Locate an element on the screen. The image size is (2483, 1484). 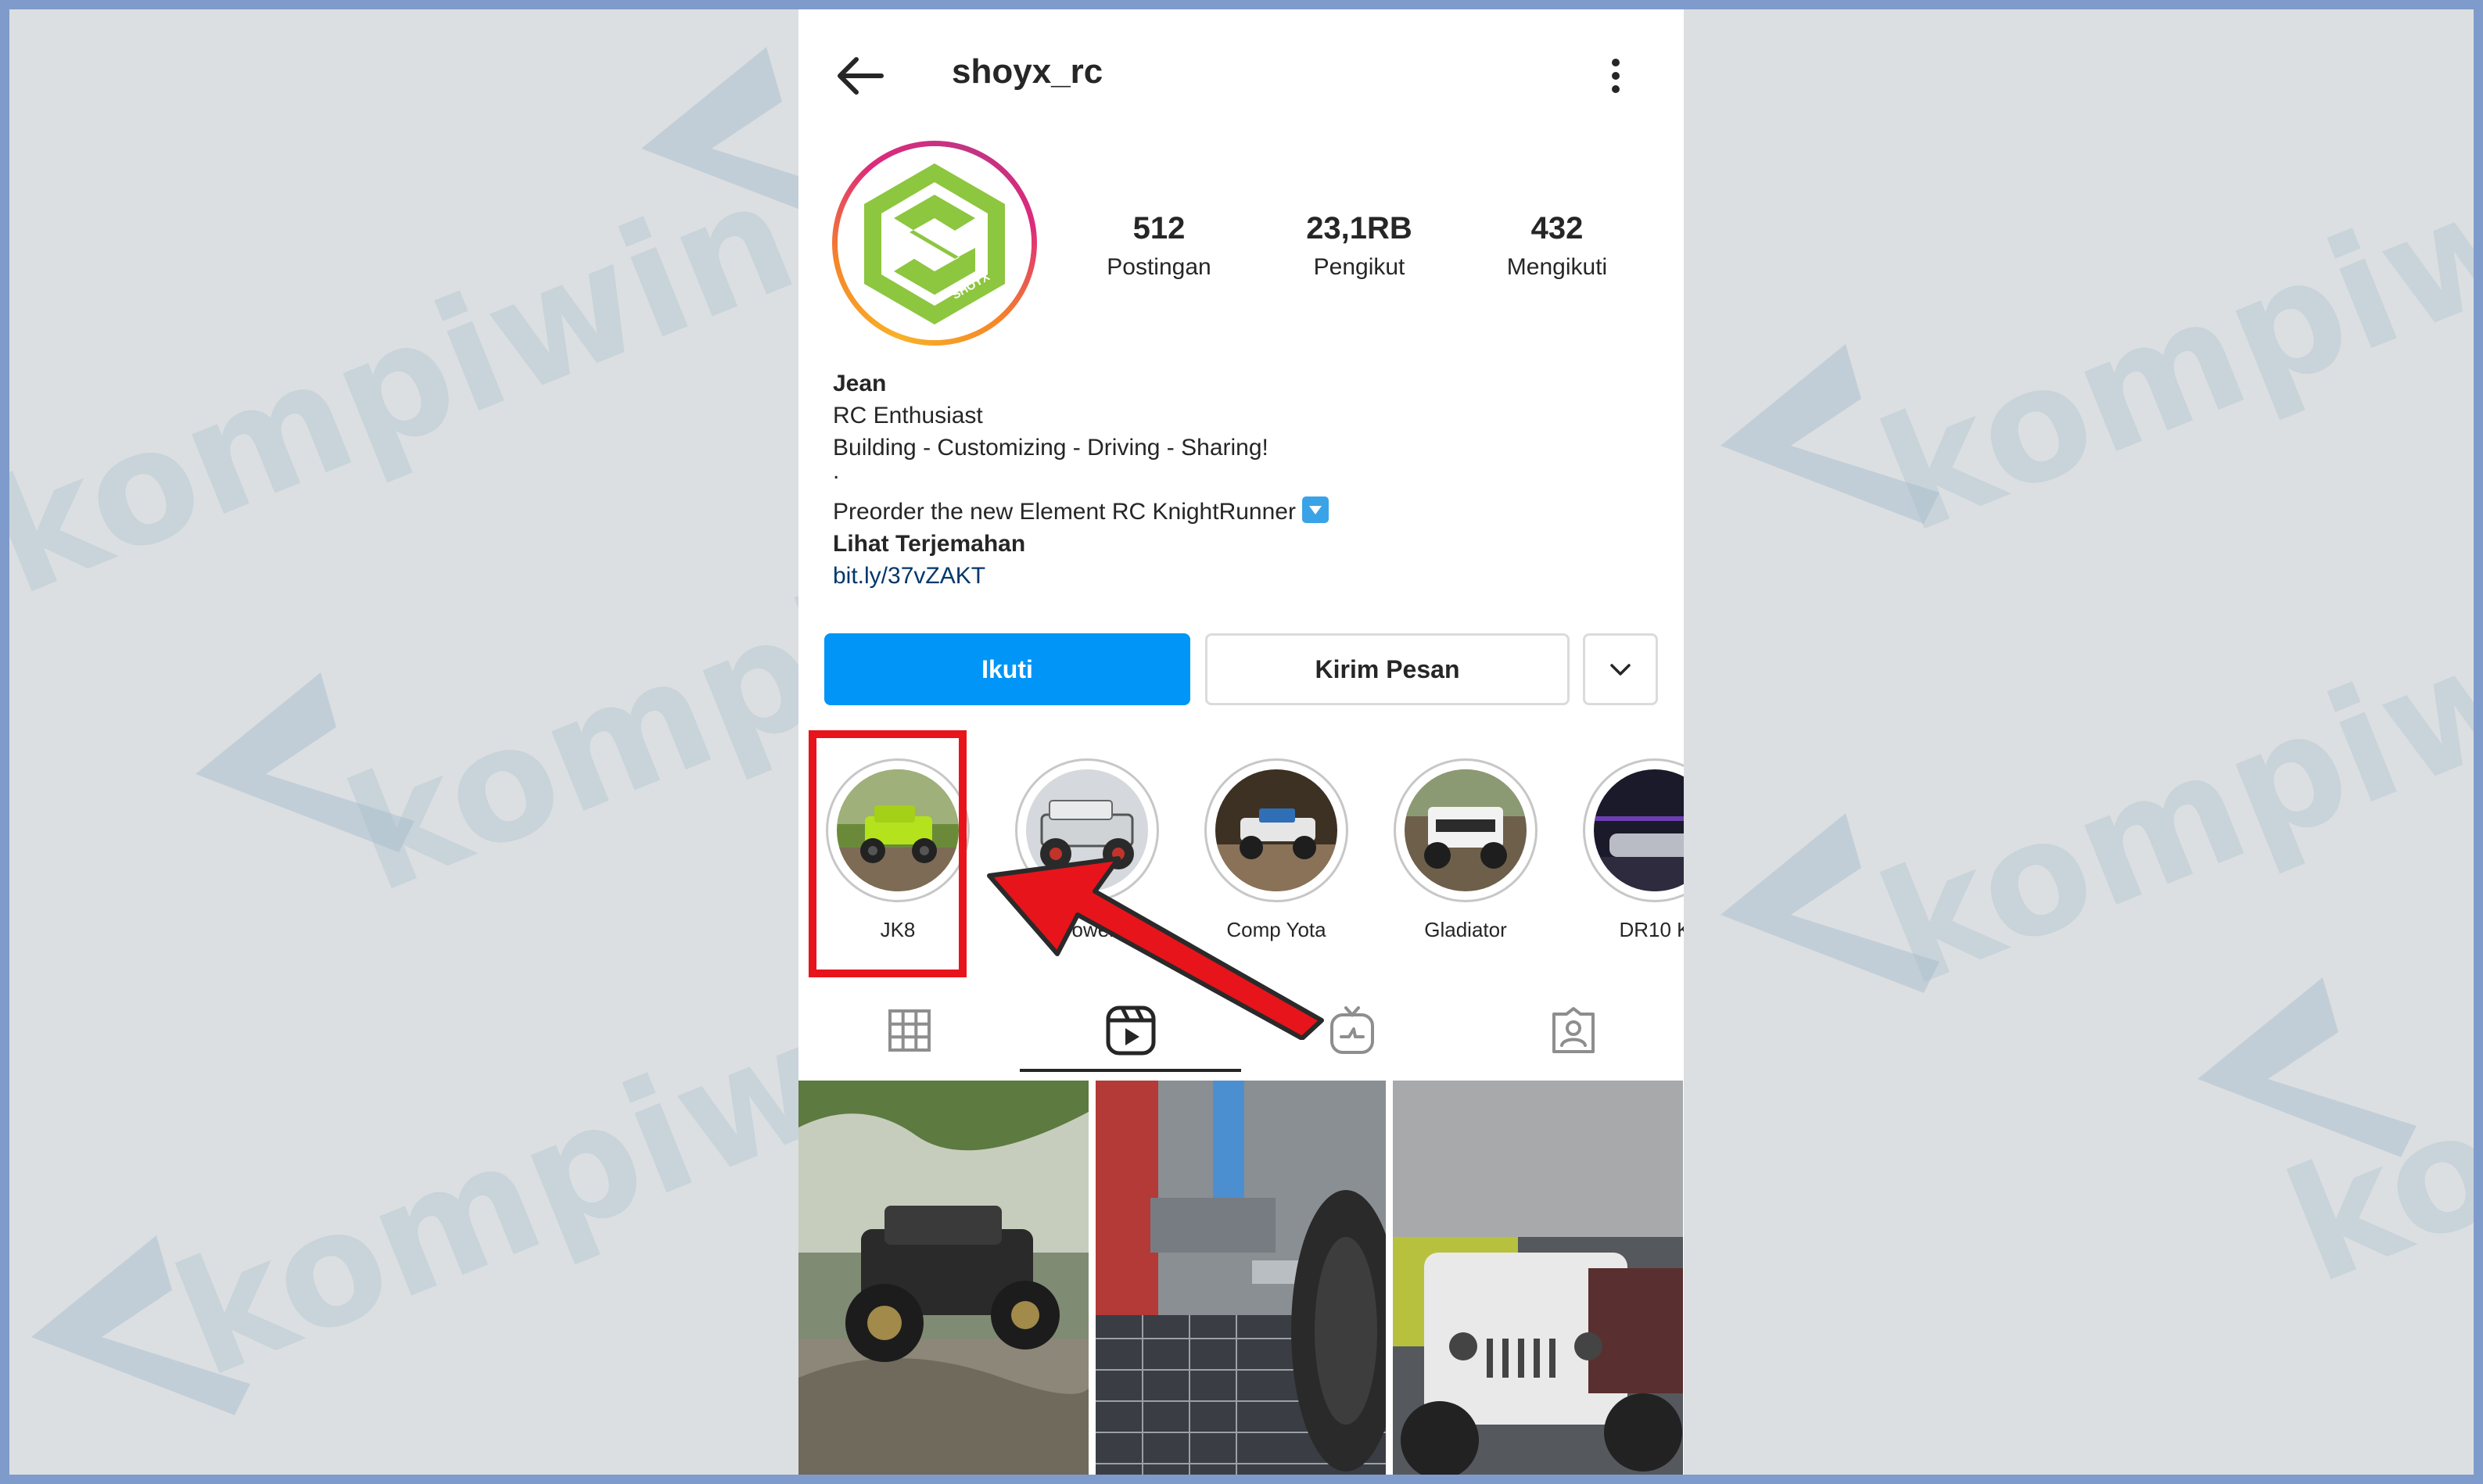
tagged-user-icon is located at coordinates (1573, 1030).